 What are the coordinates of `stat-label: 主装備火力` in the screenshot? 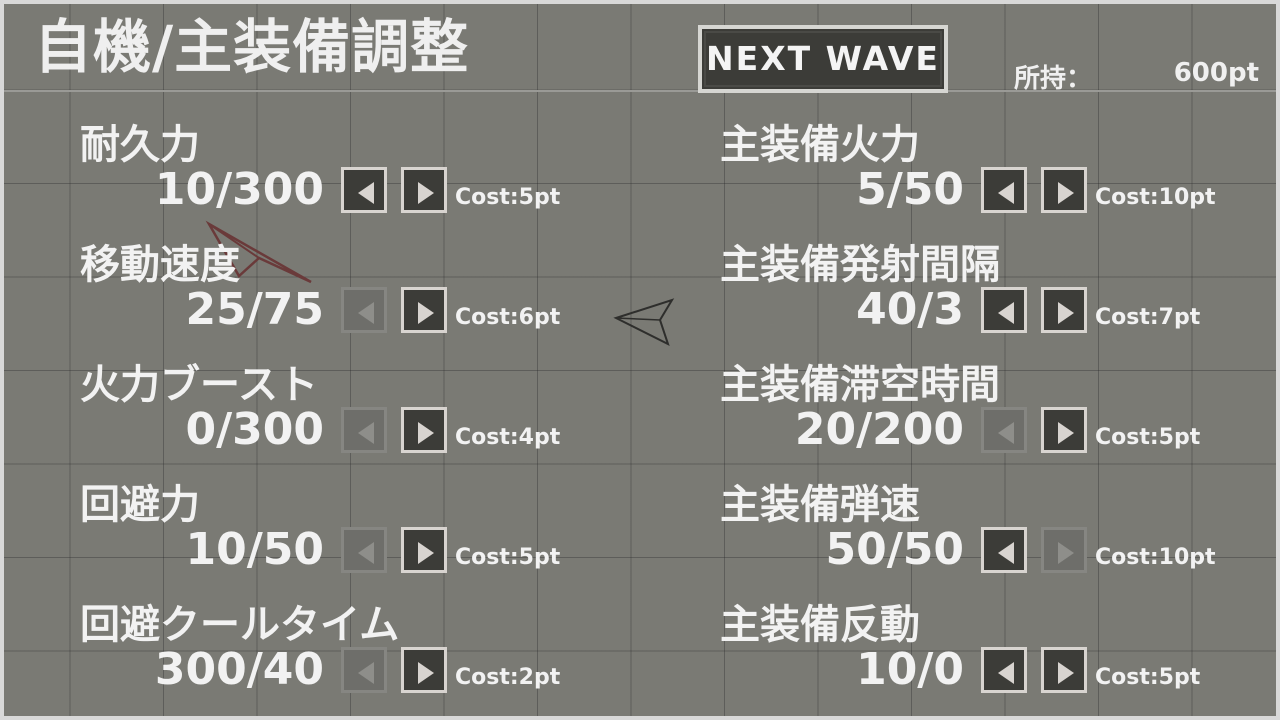 It's located at (820, 145).